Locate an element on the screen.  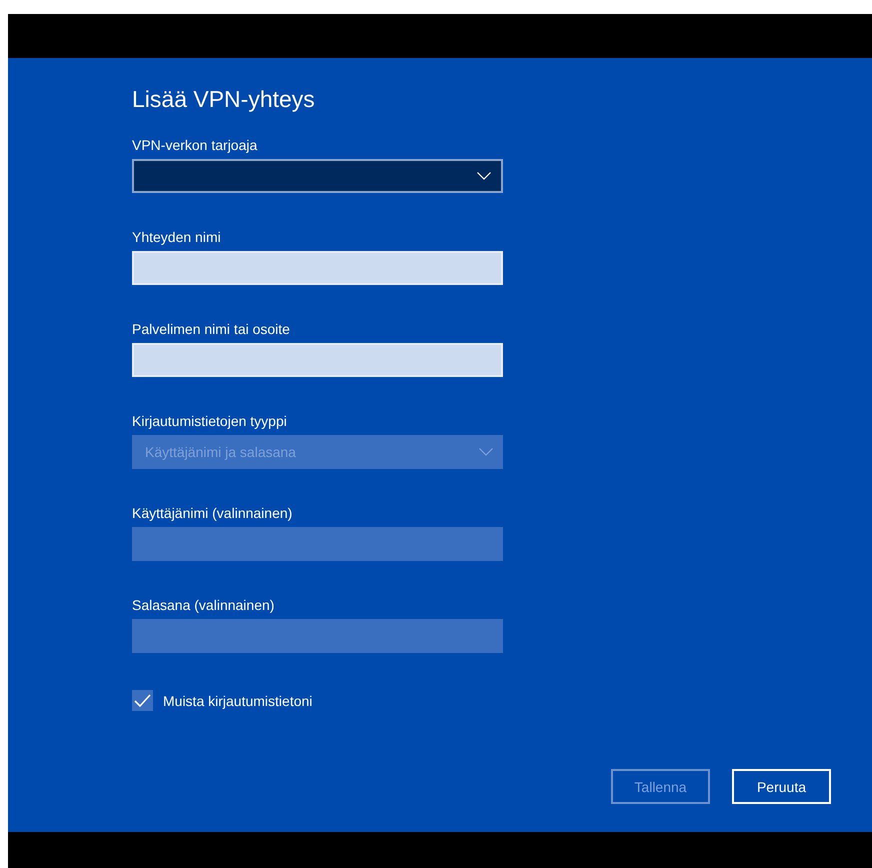
field-label: VPN-verkon tarjoaja is located at coordinates (195, 145).